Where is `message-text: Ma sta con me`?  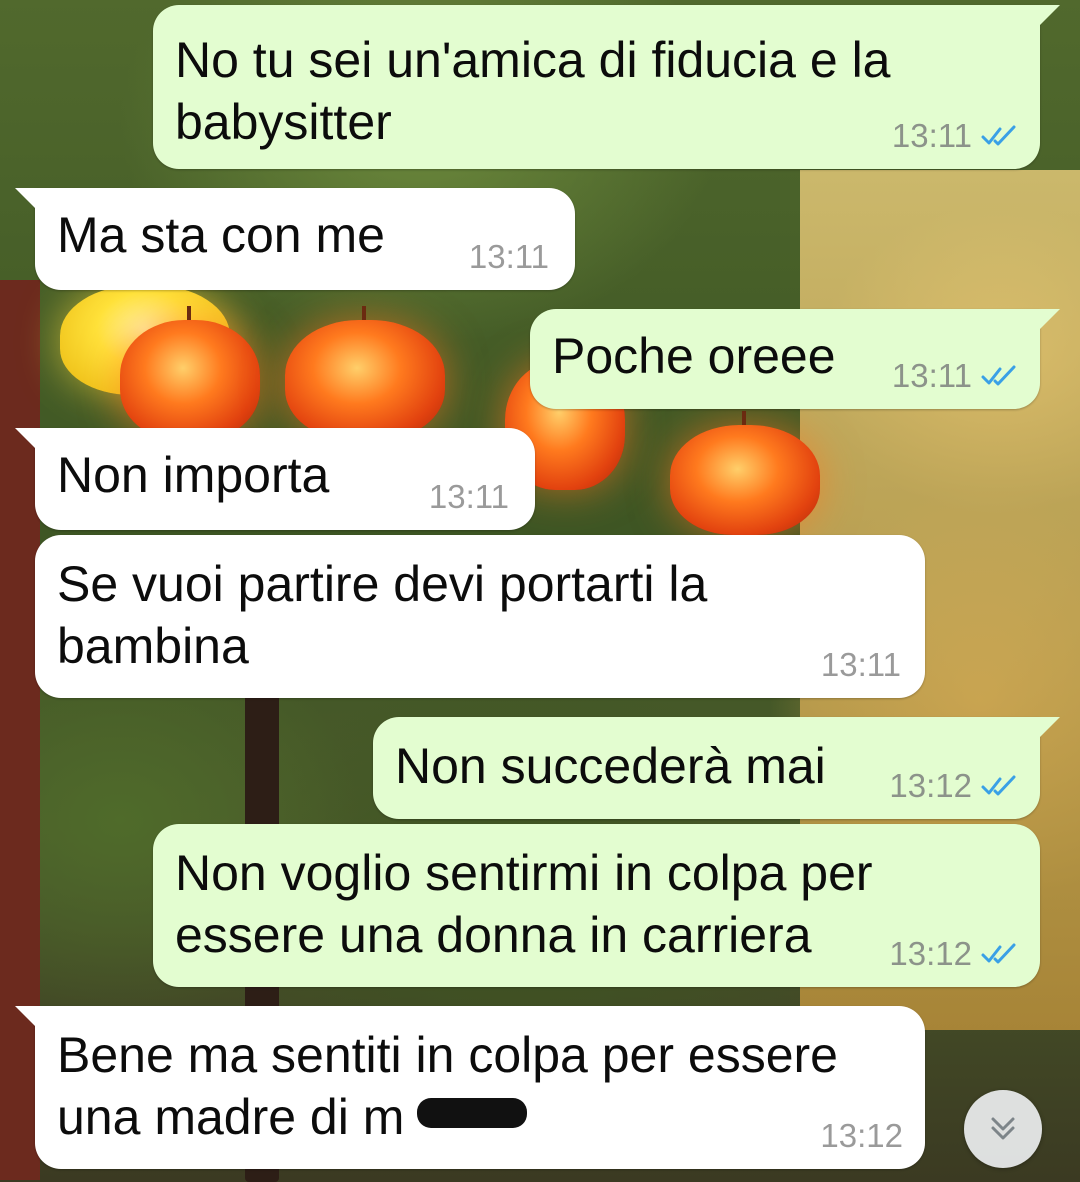
message-text: Ma sta con me is located at coordinates (221, 235).